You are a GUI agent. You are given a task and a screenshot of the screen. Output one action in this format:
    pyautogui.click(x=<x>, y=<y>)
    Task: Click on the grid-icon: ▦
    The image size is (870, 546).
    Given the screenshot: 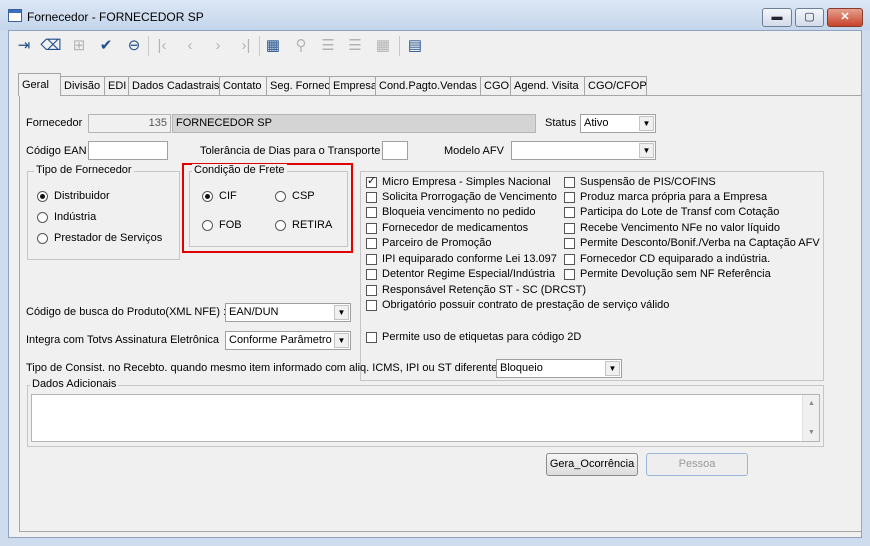 What is the action you would take?
    pyautogui.click(x=383, y=45)
    